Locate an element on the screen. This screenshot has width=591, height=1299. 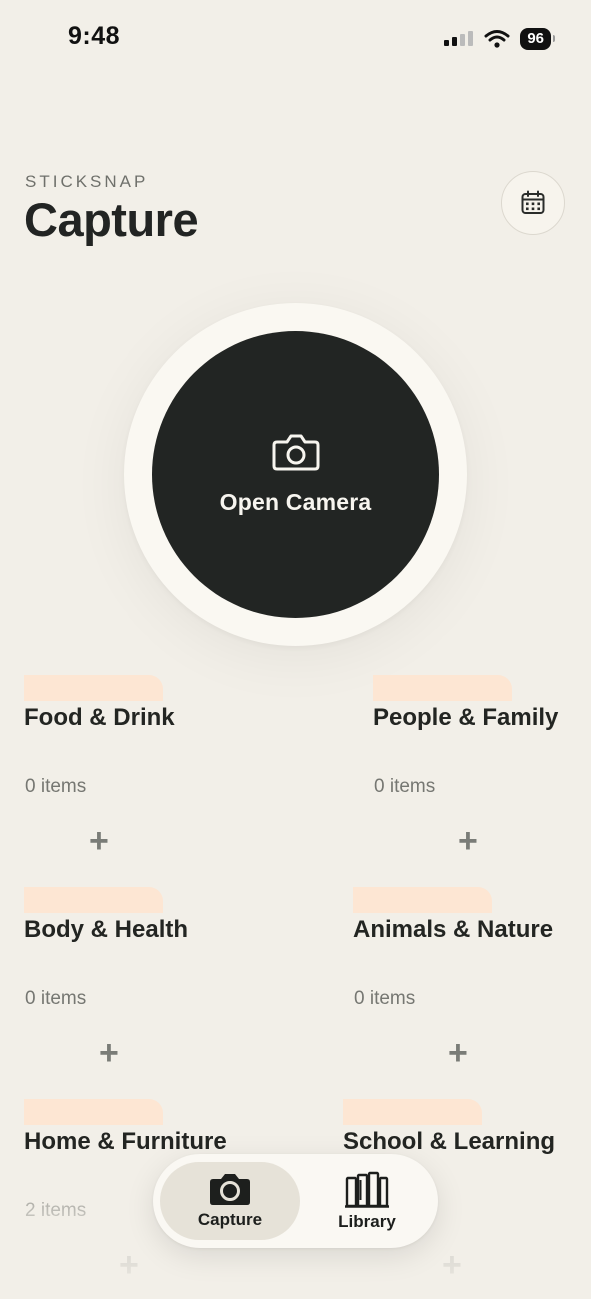
calendar-icon is located at coordinates (533, 202).